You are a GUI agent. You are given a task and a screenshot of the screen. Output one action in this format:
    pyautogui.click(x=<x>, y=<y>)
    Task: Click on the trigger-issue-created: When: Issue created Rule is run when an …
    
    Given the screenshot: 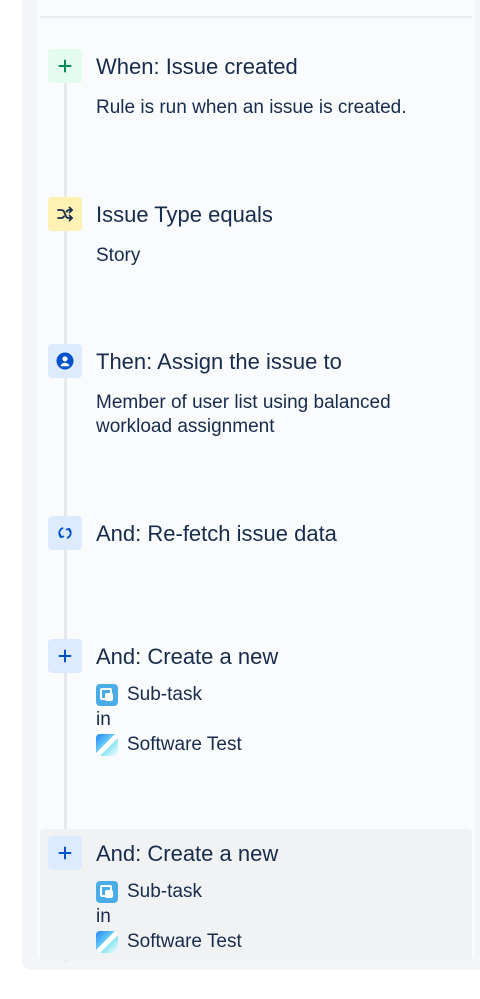 What is the action you would take?
    pyautogui.click(x=256, y=90)
    